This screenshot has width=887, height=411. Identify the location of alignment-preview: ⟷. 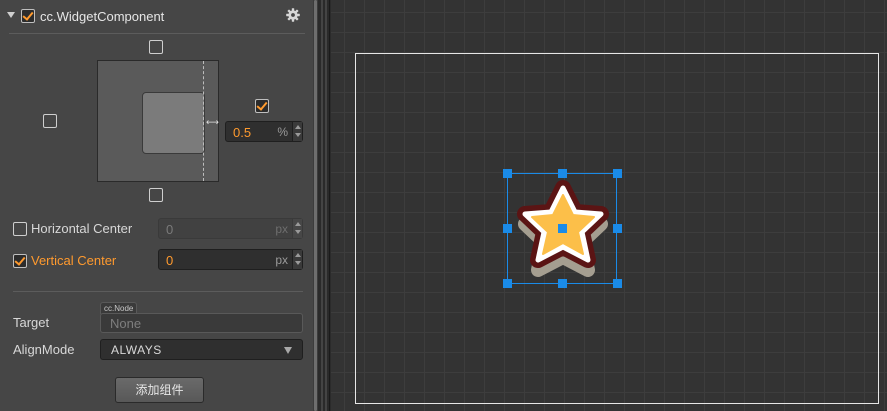
(158, 121).